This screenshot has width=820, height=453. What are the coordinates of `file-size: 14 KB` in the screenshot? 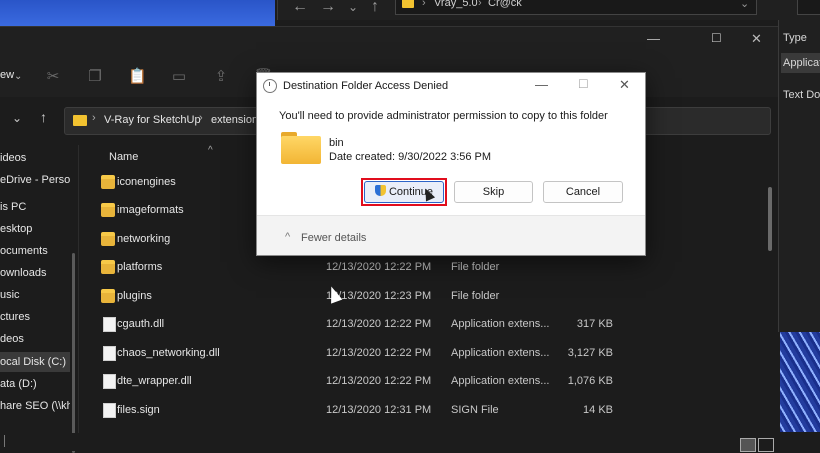 It's located at (598, 410).